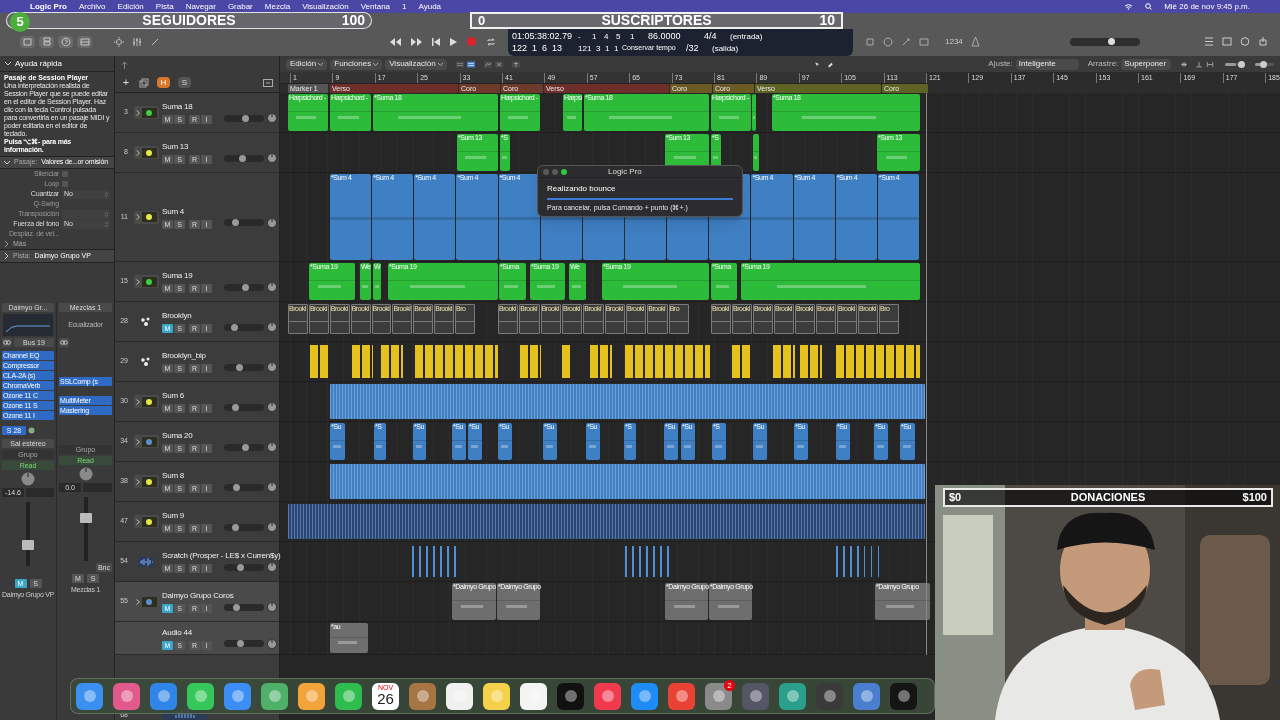 The width and height of the screenshot is (1280, 720). Describe the element at coordinates (395, 41) in the screenshot. I see `rewind-icon` at that location.